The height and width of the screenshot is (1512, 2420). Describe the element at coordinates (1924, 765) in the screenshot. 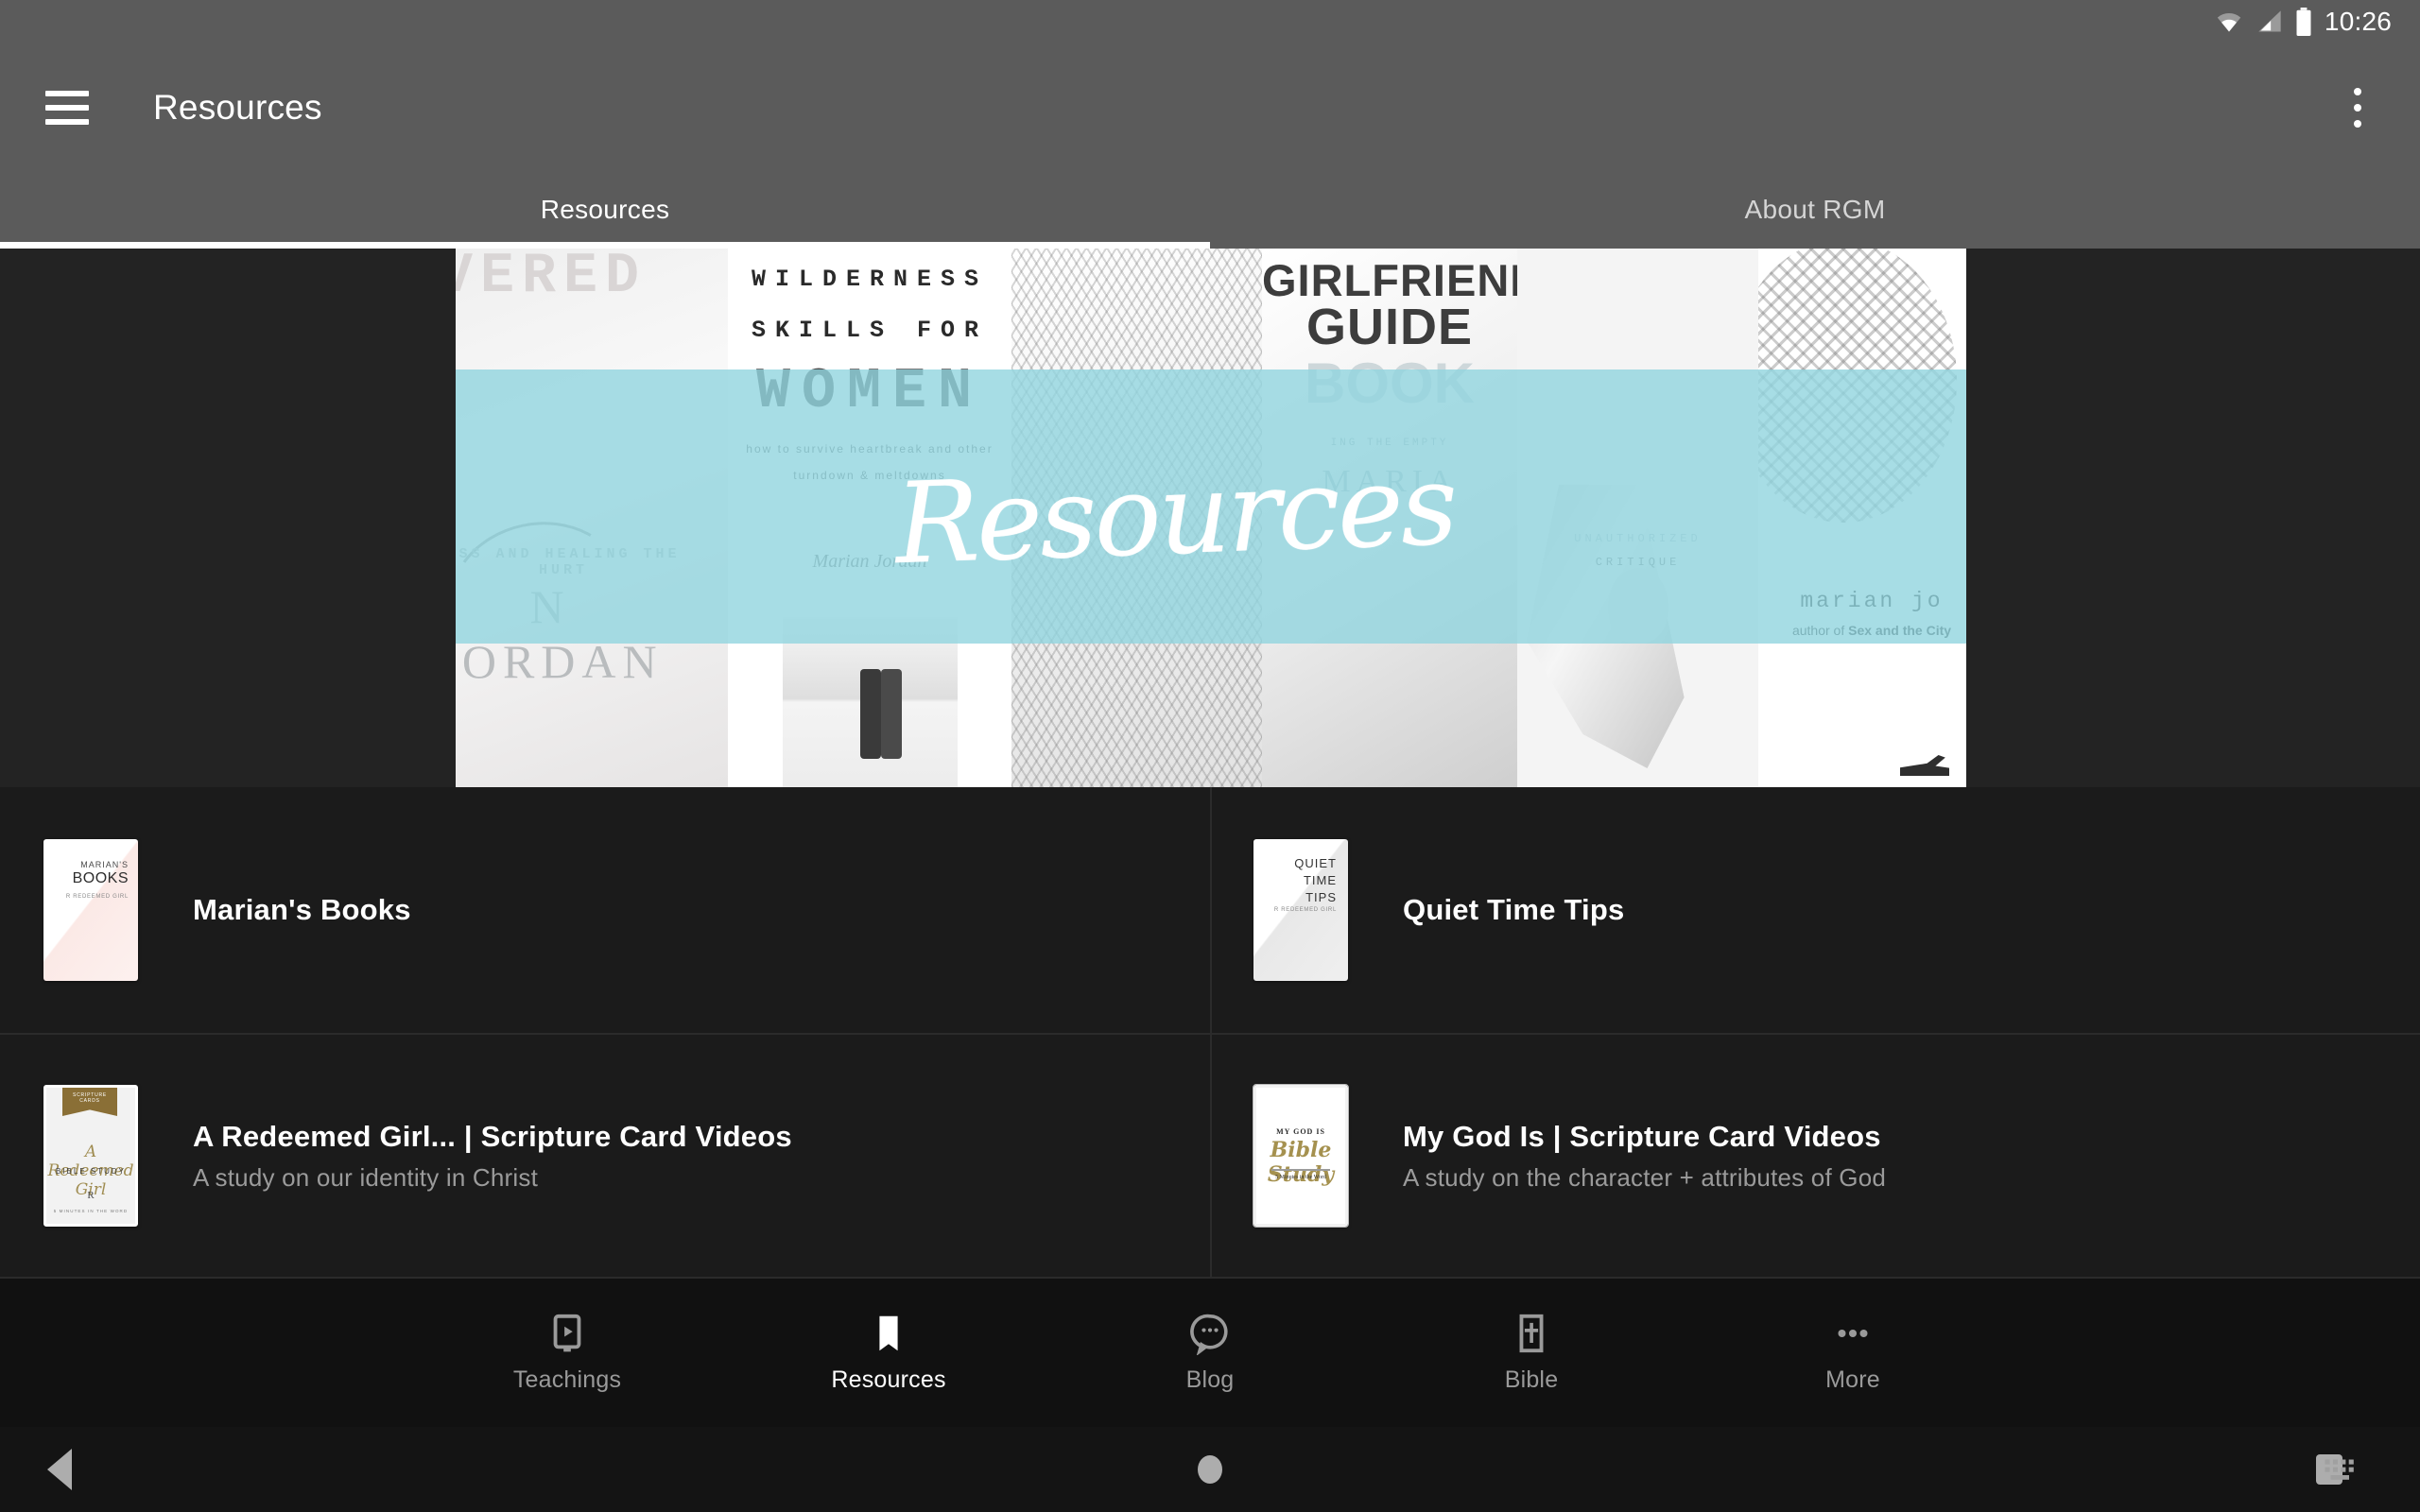

I see `shoe-icon` at that location.